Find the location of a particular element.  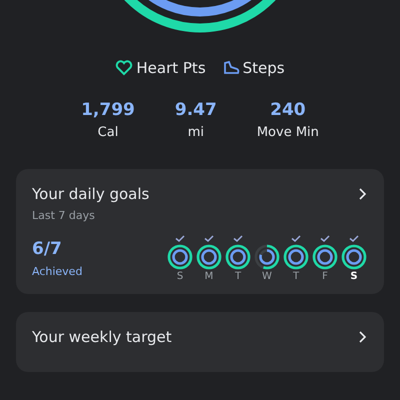

card-title: Your weekly target is located at coordinates (102, 337).